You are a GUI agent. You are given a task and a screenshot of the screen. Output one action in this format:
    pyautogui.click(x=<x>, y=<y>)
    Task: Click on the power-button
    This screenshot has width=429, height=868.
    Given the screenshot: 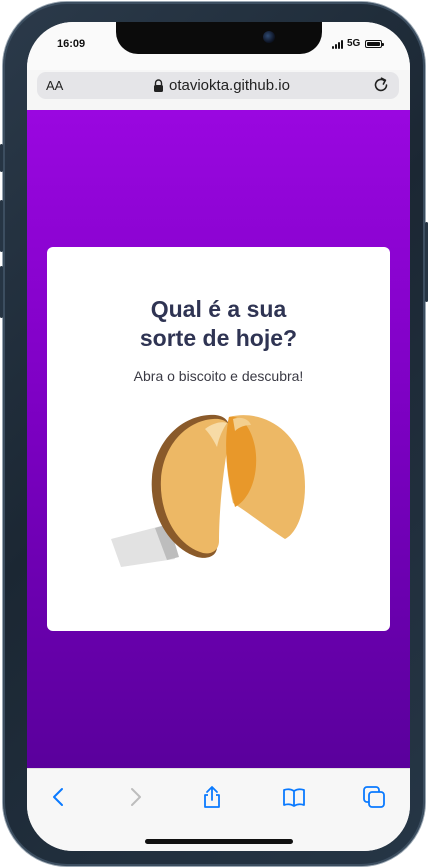 What is the action you would take?
    pyautogui.click(x=426, y=262)
    